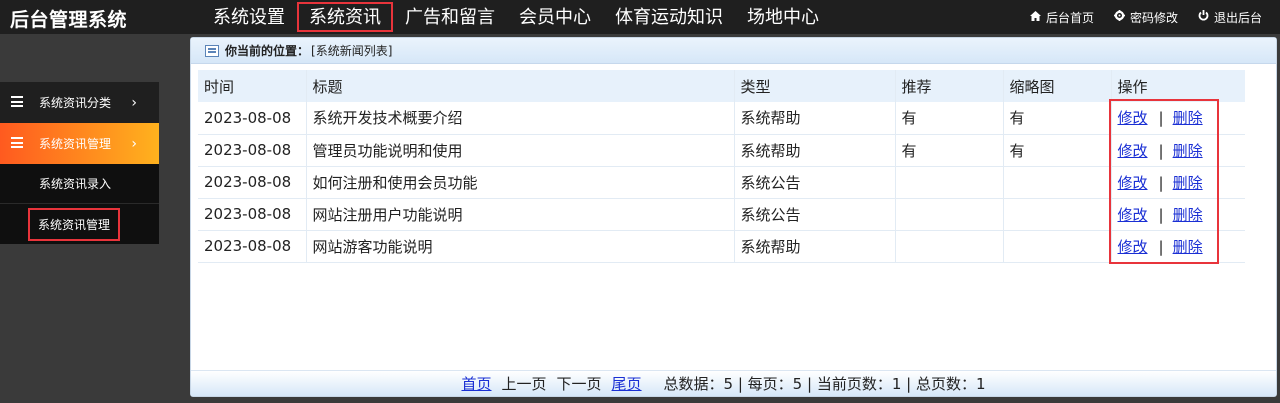 This screenshot has height=403, width=1280. I want to click on list-icon, so click(212, 50).